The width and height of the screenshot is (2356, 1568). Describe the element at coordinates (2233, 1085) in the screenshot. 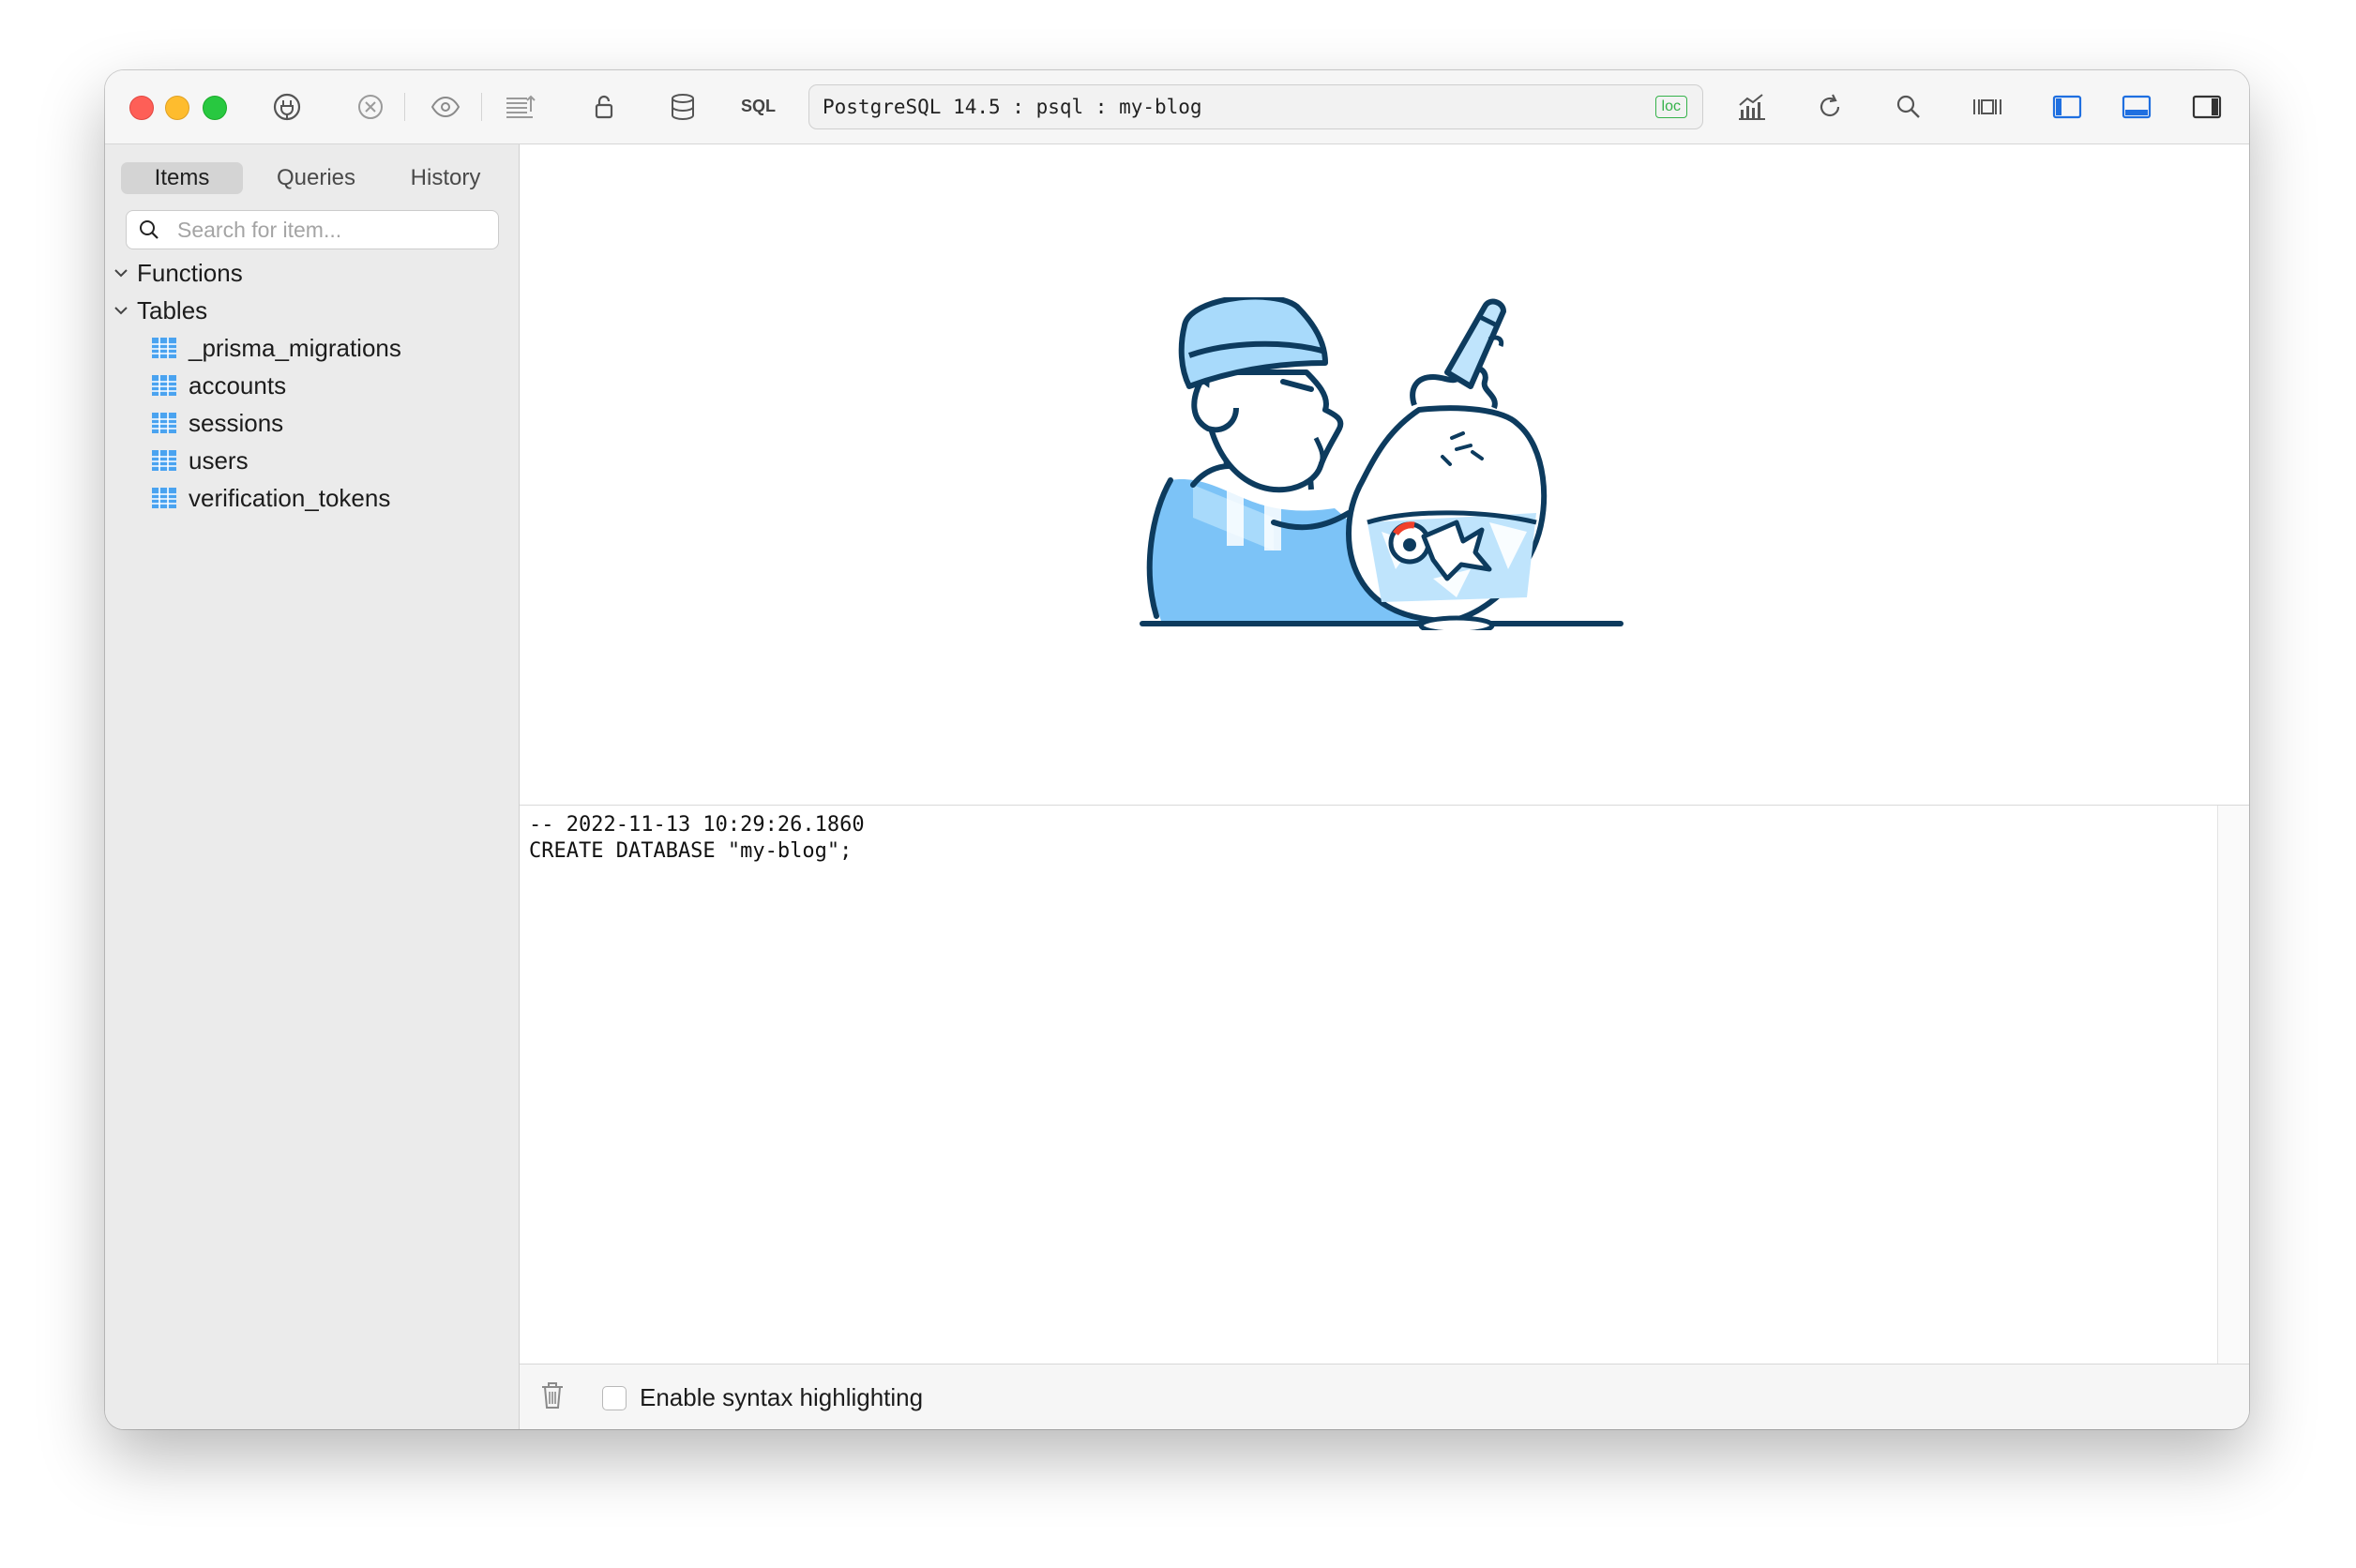

I see `console-scrollbar` at that location.